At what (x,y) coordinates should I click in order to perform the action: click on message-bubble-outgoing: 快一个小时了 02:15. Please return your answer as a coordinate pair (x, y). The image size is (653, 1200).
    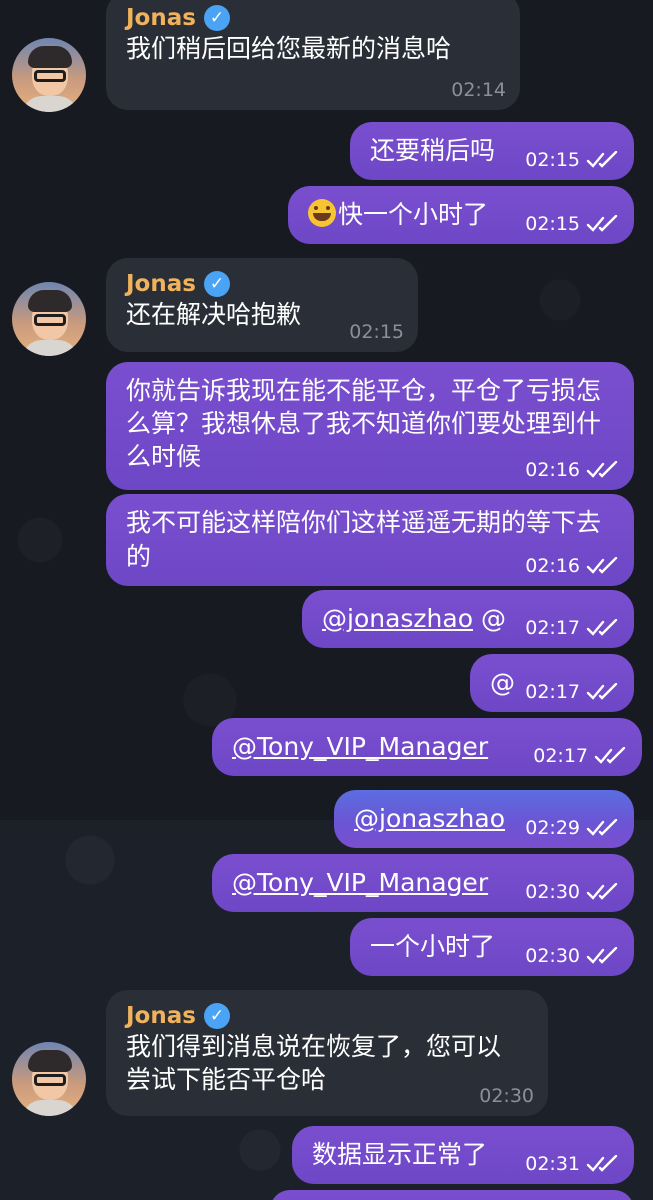
    Looking at the image, I should click on (461, 215).